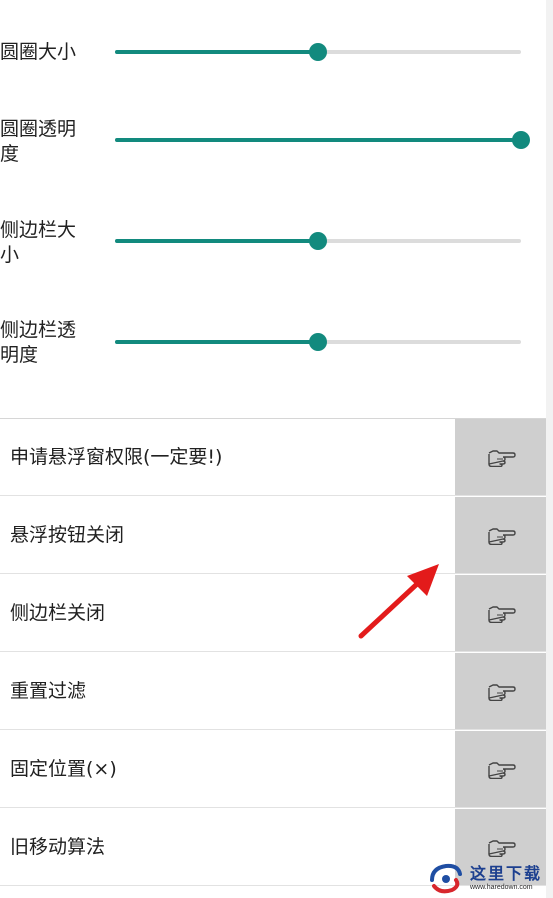  I want to click on action-row-float-button-close: 悬浮按钮关闭, so click(273, 535).